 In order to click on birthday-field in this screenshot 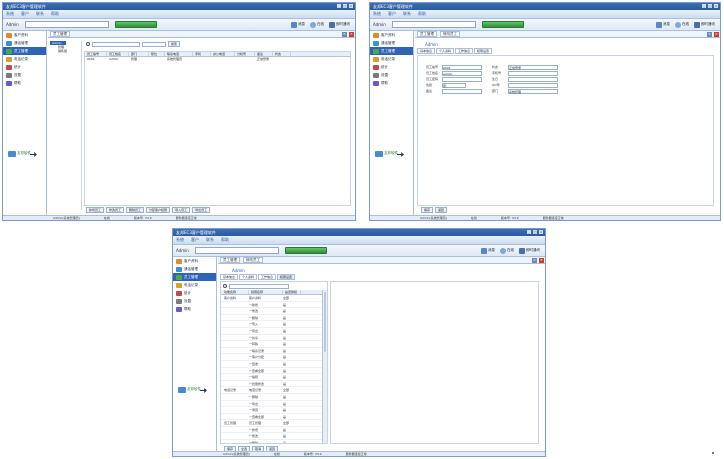, I will do `click(533, 79)`.